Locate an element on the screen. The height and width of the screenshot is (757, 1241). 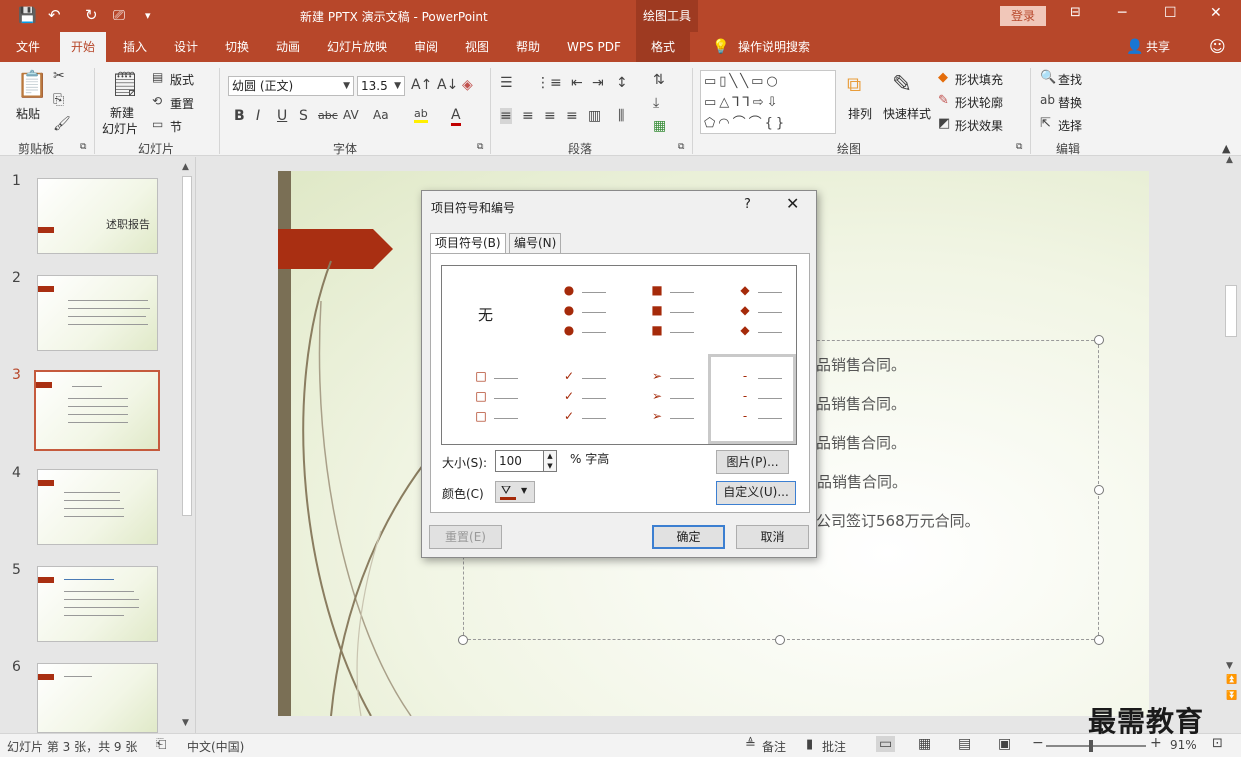
collapse-ribbon-icon: ▲ is located at coordinates (1226, 148).